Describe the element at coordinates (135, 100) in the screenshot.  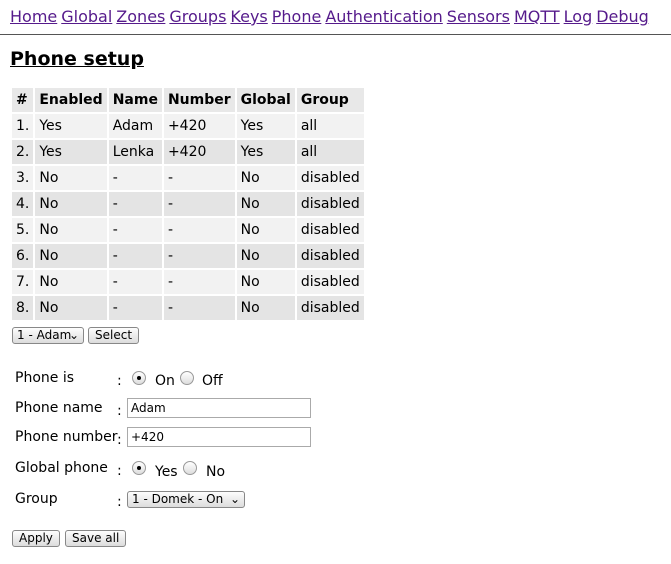
I see `col-header: Name` at that location.